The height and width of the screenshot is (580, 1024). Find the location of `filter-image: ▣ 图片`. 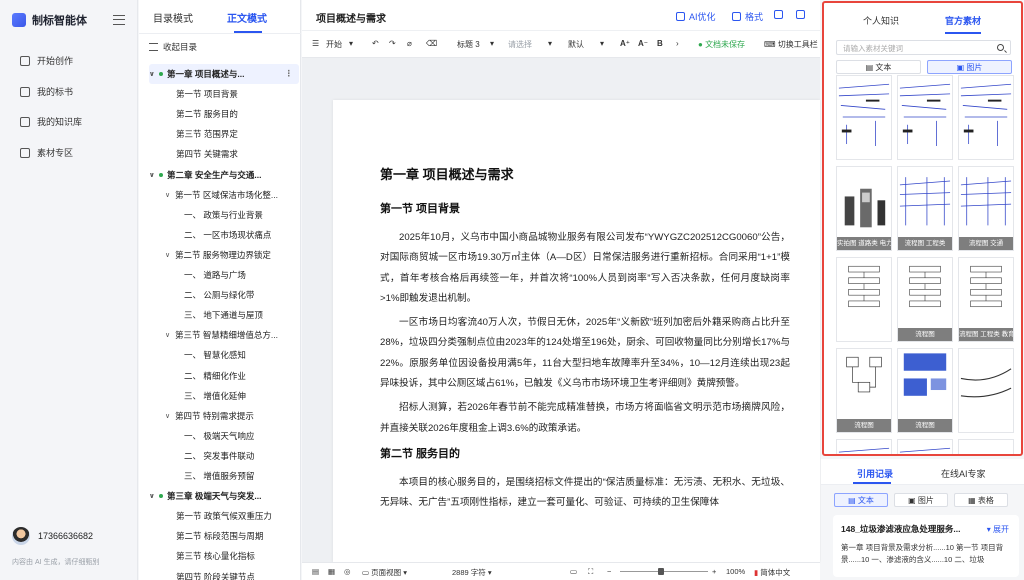

filter-image: ▣ 图片 is located at coordinates (969, 67).